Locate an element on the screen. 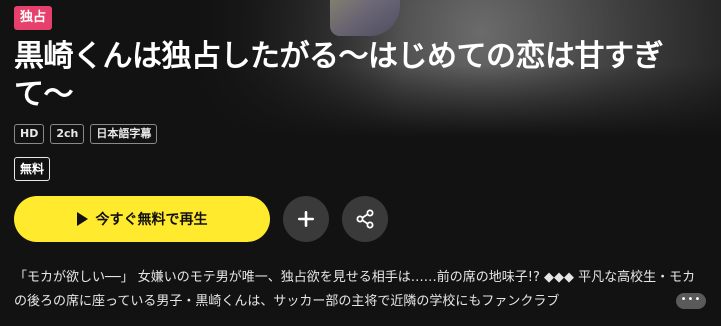 This screenshot has width=721, height=326. free-tag: 無料 is located at coordinates (32, 169).